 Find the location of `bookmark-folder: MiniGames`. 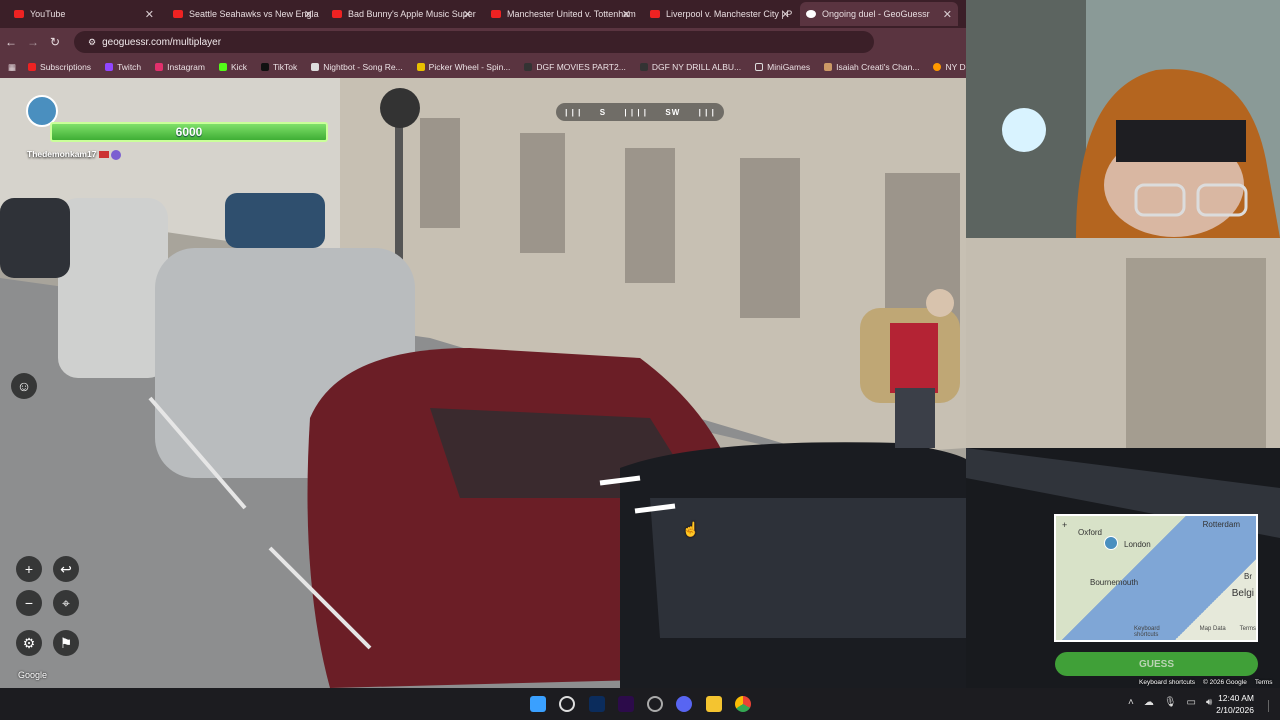

bookmark-folder: MiniGames is located at coordinates (782, 67).